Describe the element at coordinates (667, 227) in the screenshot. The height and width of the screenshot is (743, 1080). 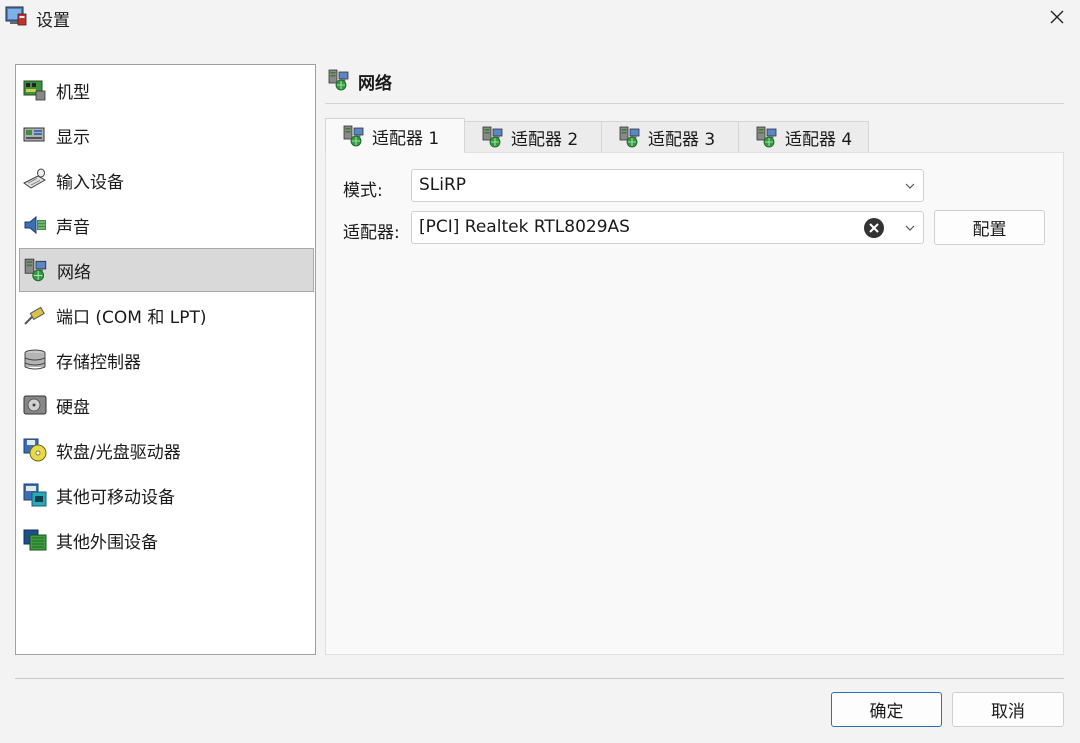
I see `adapter-select: [PCI] Realtek RTL8029AS` at that location.